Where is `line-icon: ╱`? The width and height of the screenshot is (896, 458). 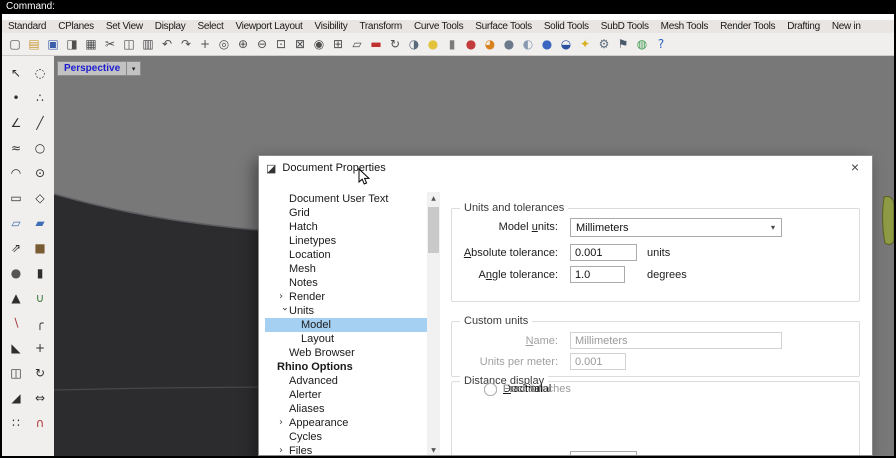
line-icon: ╱ is located at coordinates (40, 122).